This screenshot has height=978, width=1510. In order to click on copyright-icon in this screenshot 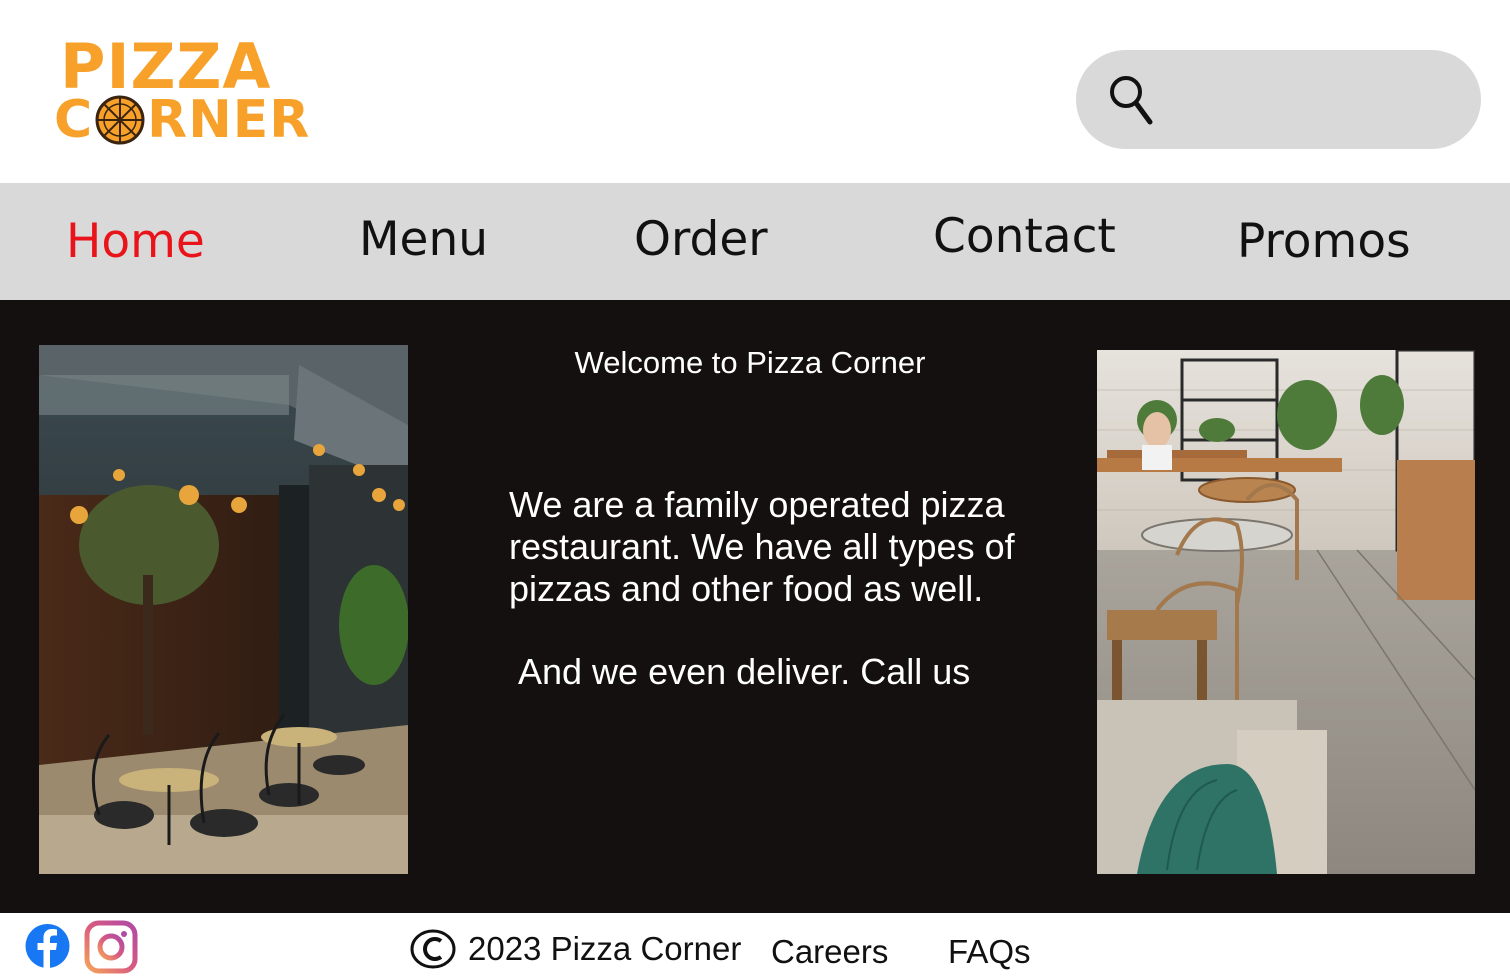, I will do `click(433, 949)`.